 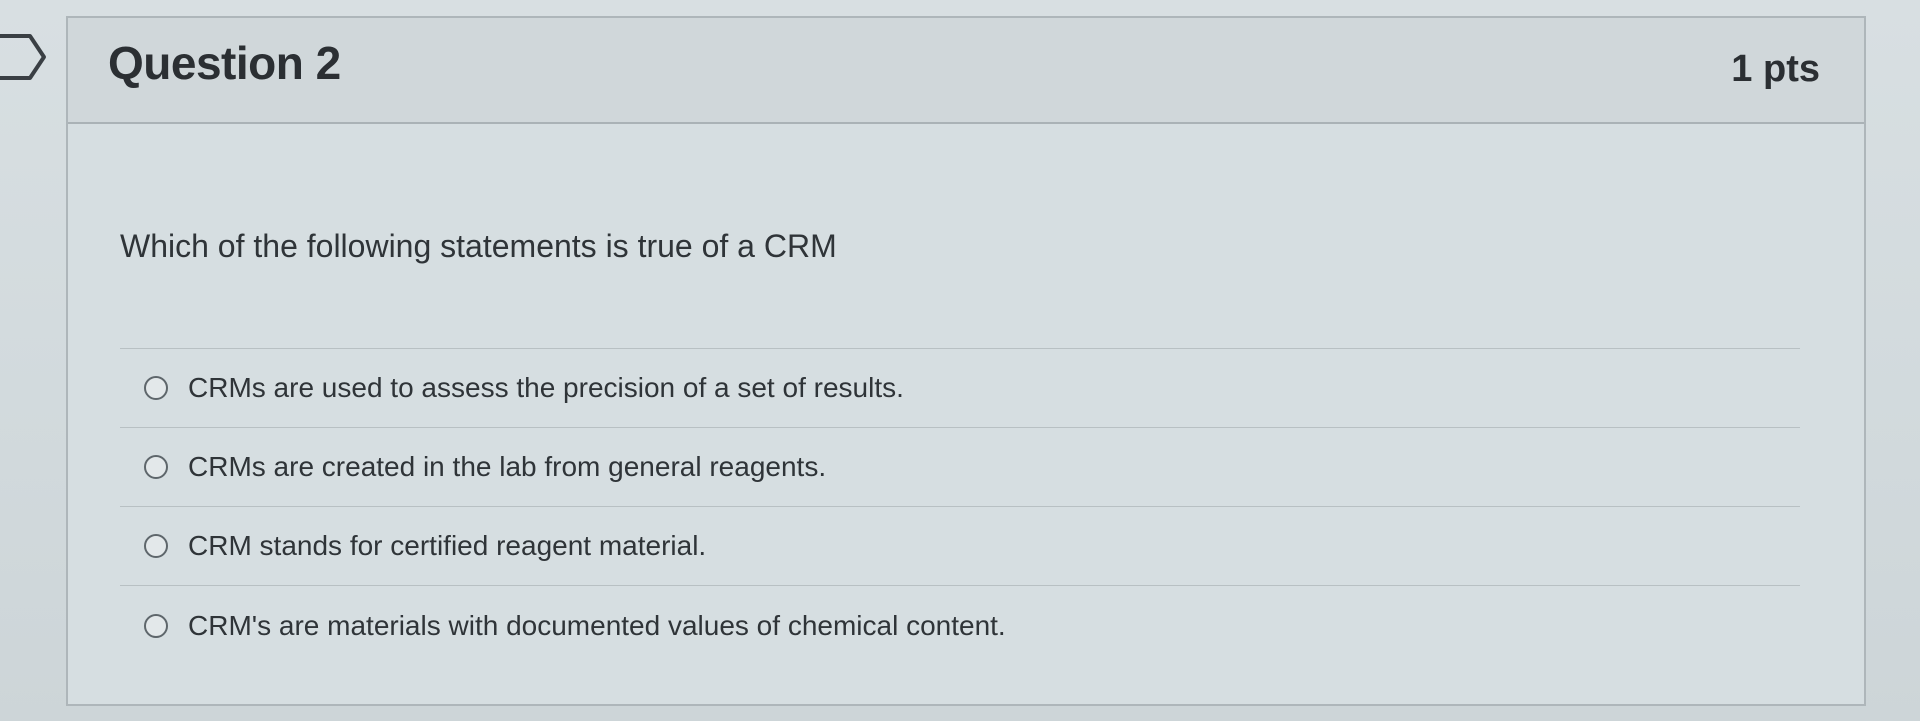 What do you see at coordinates (966, 71) in the screenshot?
I see `question-header: Question 2 1 pts` at bounding box center [966, 71].